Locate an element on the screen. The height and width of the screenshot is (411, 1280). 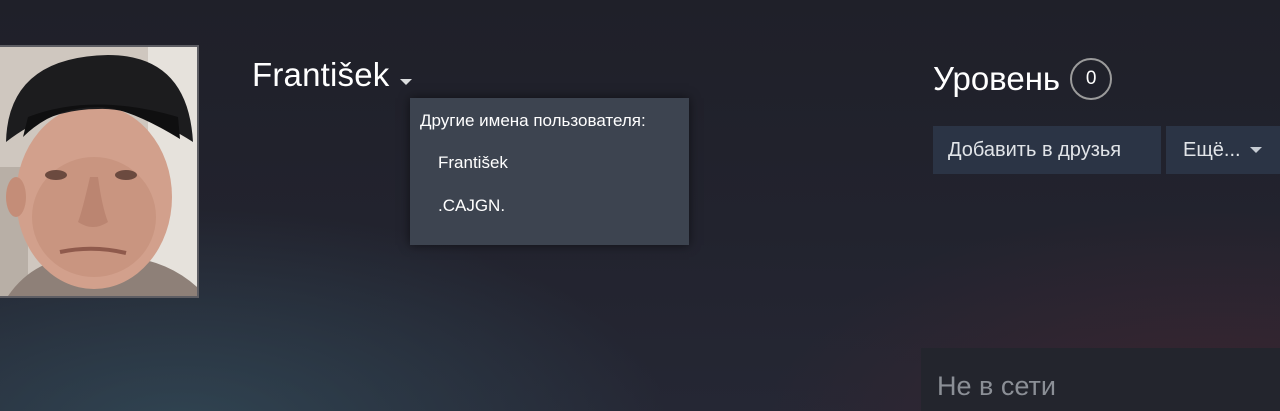
persona-name-toggle: František is located at coordinates (332, 75).